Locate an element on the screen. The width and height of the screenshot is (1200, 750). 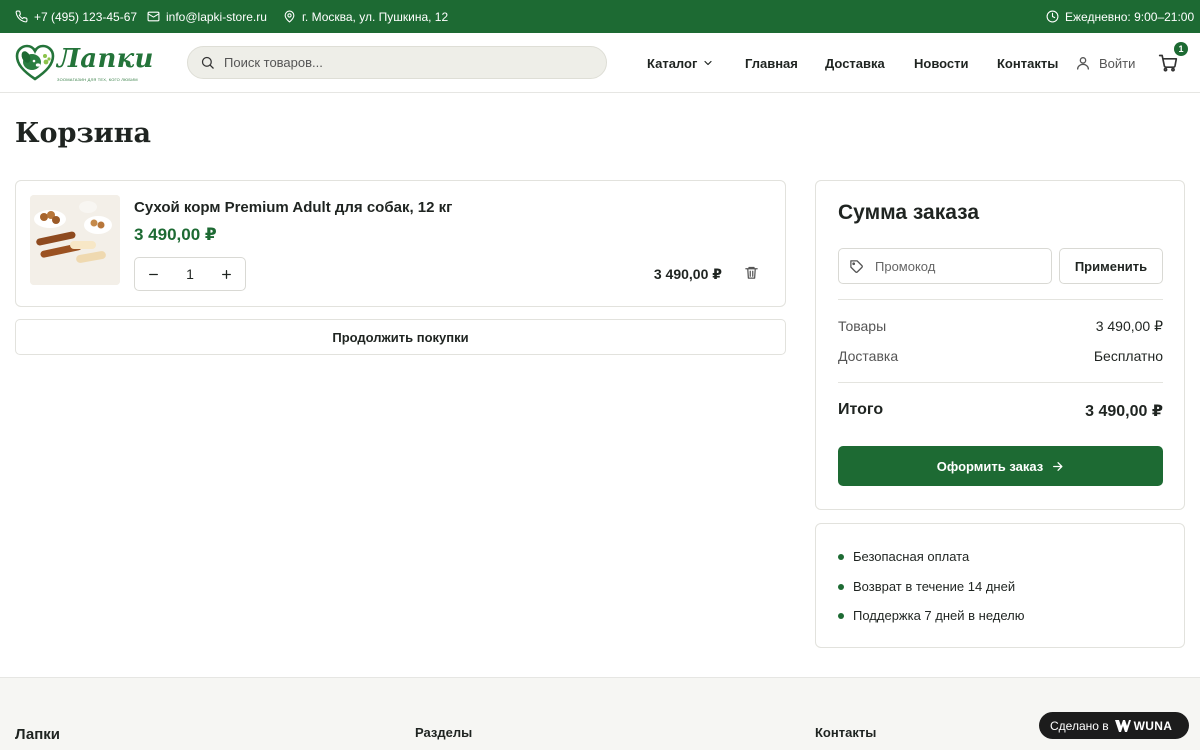
hours-text: Ежедневно: 9:00–21:00 is located at coordinates (1130, 16).